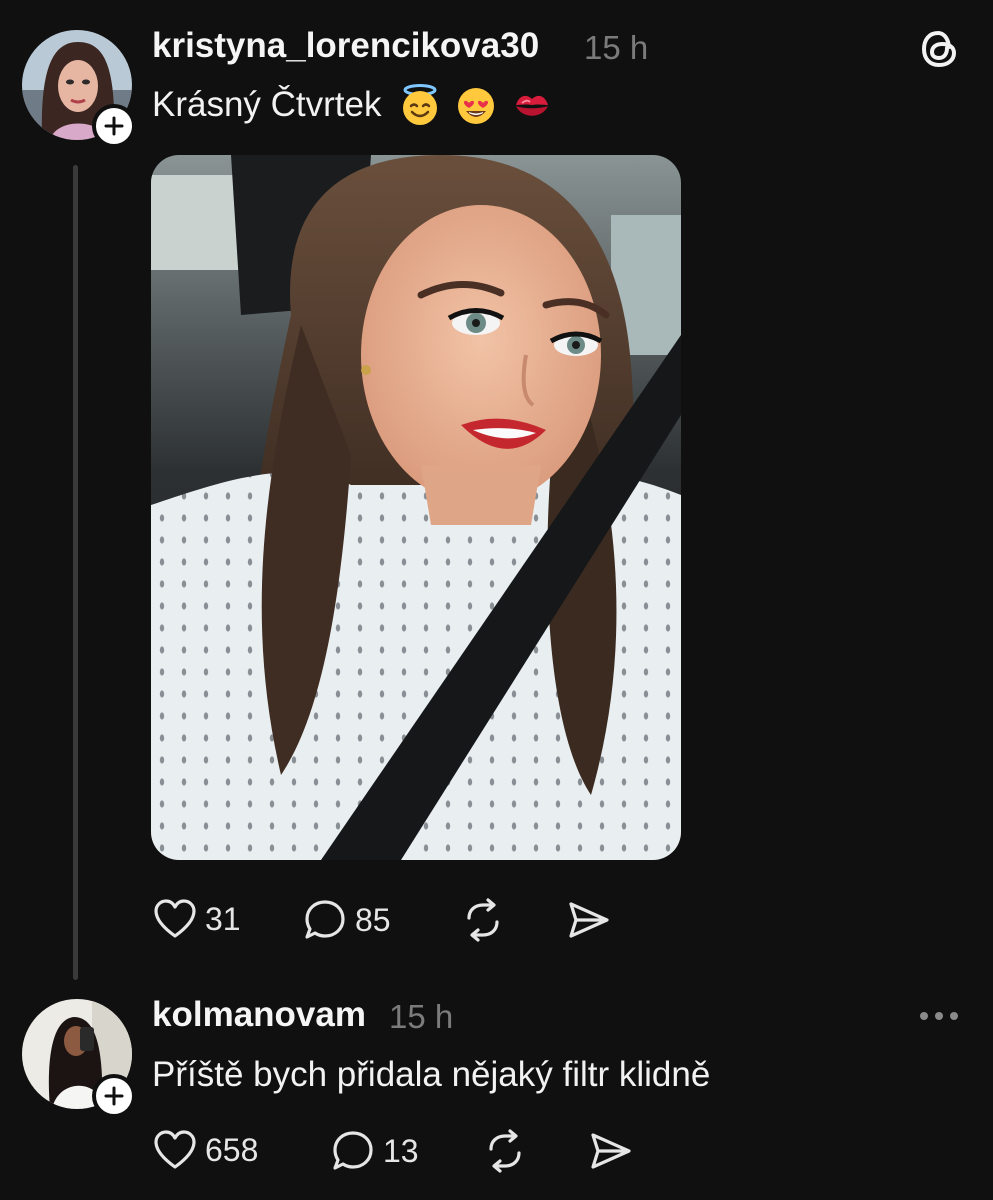  What do you see at coordinates (345, 46) in the screenshot?
I see `author-username: kristyna_lorencikova30` at bounding box center [345, 46].